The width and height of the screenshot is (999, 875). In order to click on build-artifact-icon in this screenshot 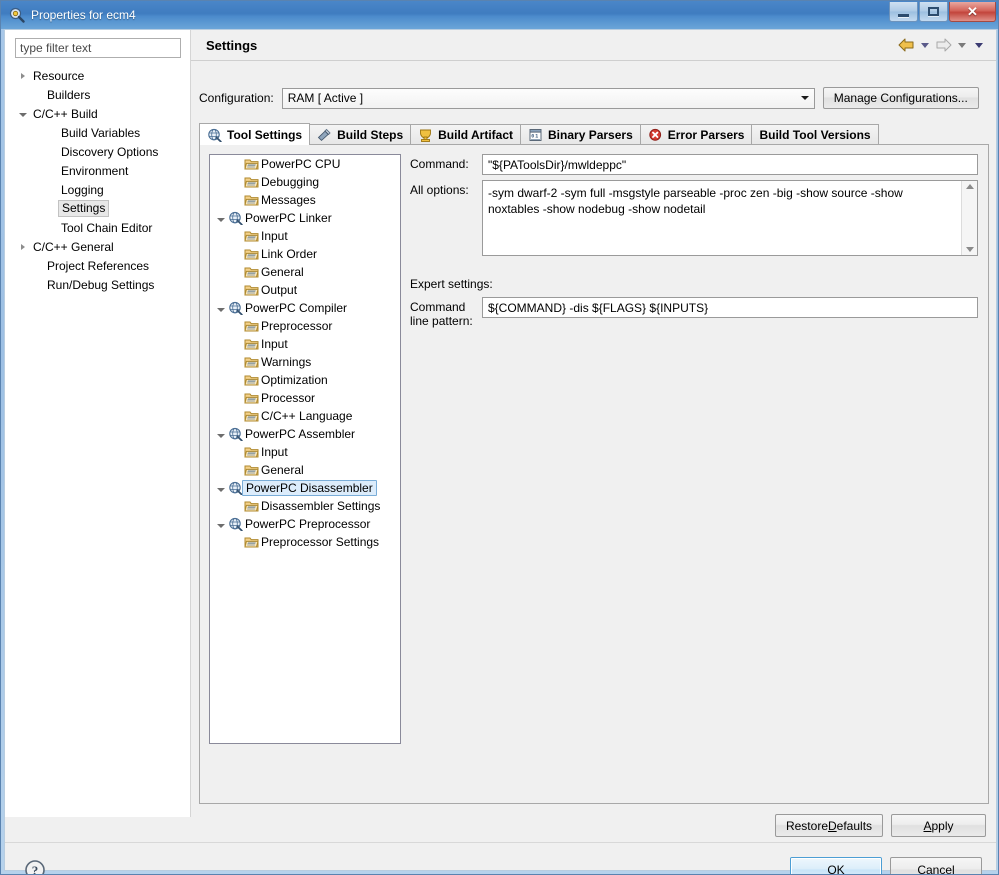, I will do `click(425, 135)`.